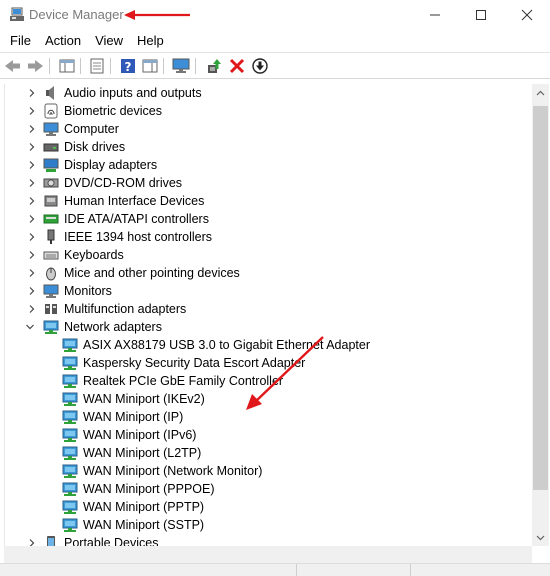 This screenshot has width=550, height=576. What do you see at coordinates (95, 147) in the screenshot?
I see `tree-category-label: Disk drives` at bounding box center [95, 147].